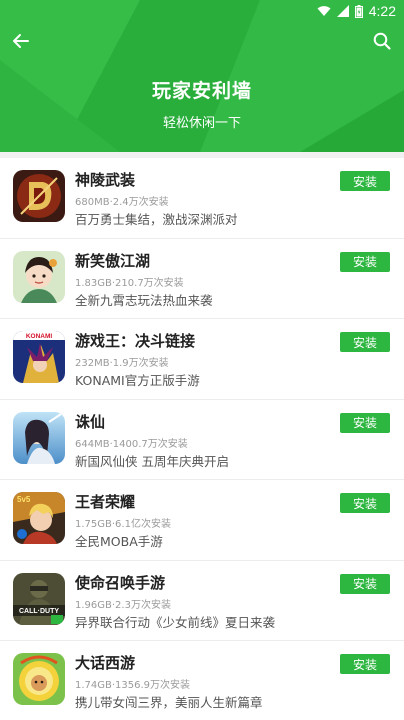  What do you see at coordinates (39, 611) in the screenshot?
I see `call-of-duty-logo-text: CALL·DUTY` at bounding box center [39, 611].